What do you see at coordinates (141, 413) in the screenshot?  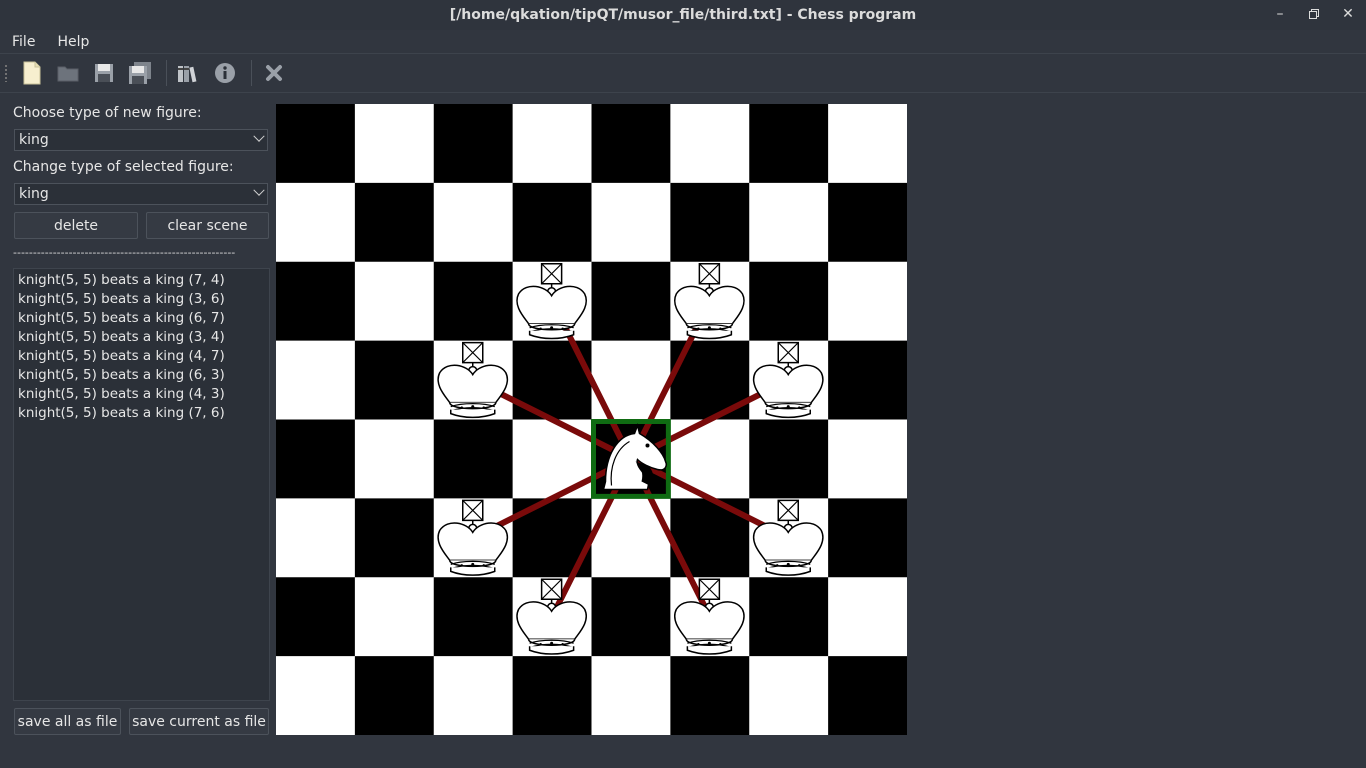 I see `list-item: knight(5, 5) beats a king (7, 6)` at bounding box center [141, 413].